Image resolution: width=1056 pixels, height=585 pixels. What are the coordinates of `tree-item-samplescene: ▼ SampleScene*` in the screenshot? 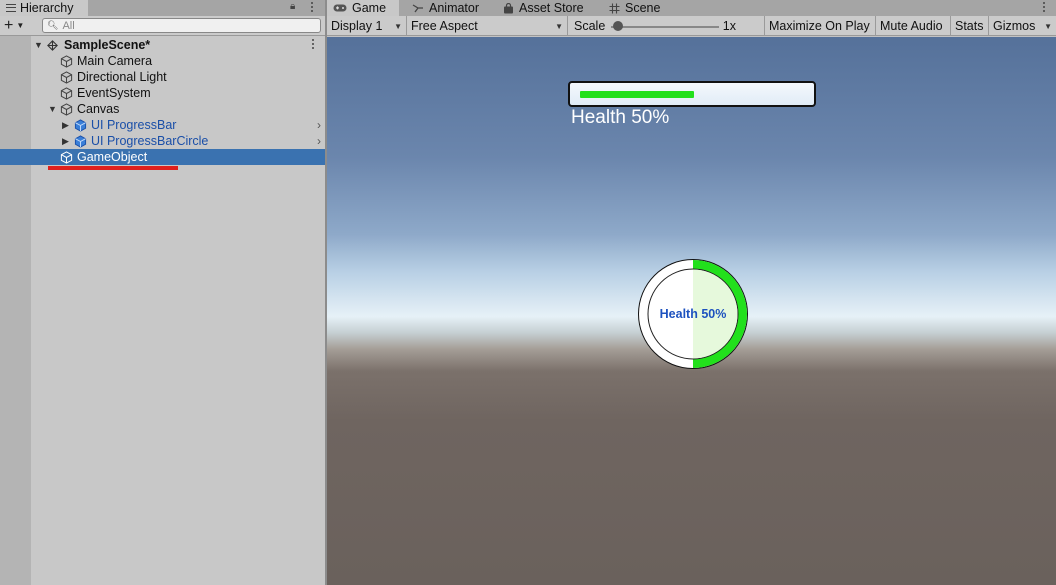 It's located at (162, 45).